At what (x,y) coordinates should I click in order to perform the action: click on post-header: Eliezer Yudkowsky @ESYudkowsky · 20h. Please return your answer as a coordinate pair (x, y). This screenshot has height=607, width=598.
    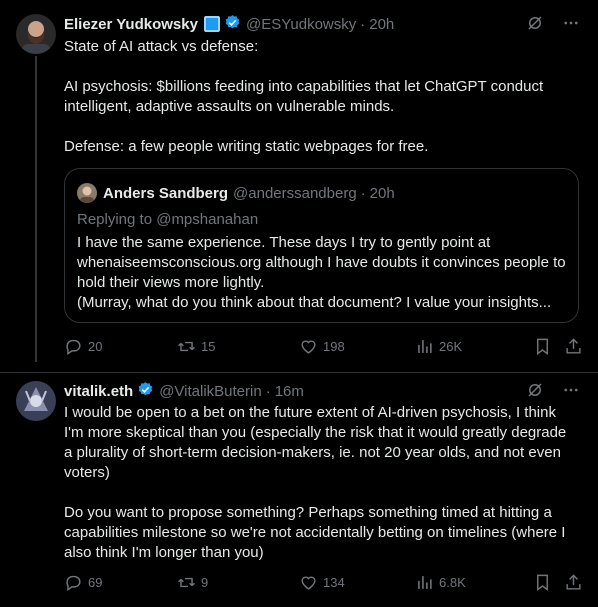
    Looking at the image, I should click on (229, 24).